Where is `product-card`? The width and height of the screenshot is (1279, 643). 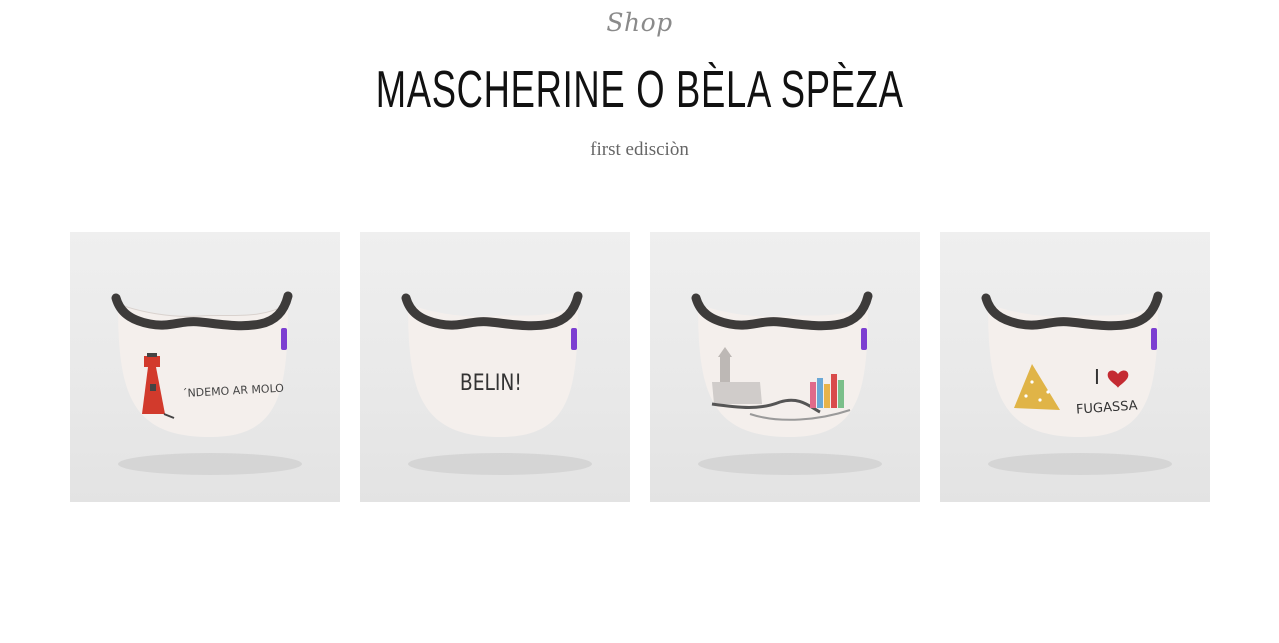
product-card is located at coordinates (785, 367).